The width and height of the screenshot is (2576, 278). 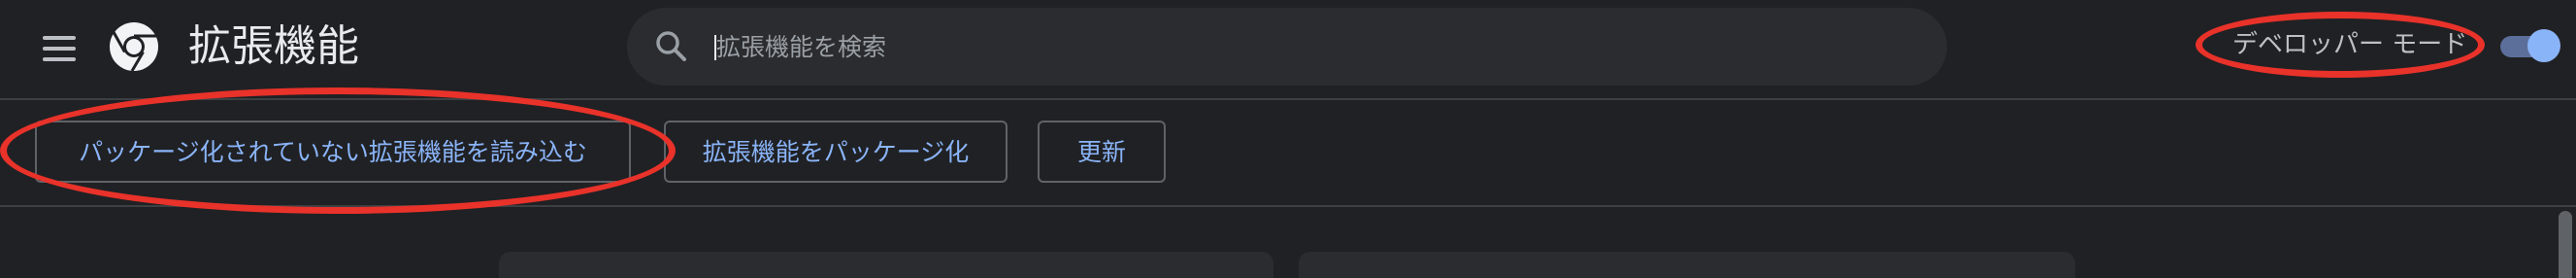 What do you see at coordinates (1299, 46) in the screenshot?
I see `search-input` at bounding box center [1299, 46].